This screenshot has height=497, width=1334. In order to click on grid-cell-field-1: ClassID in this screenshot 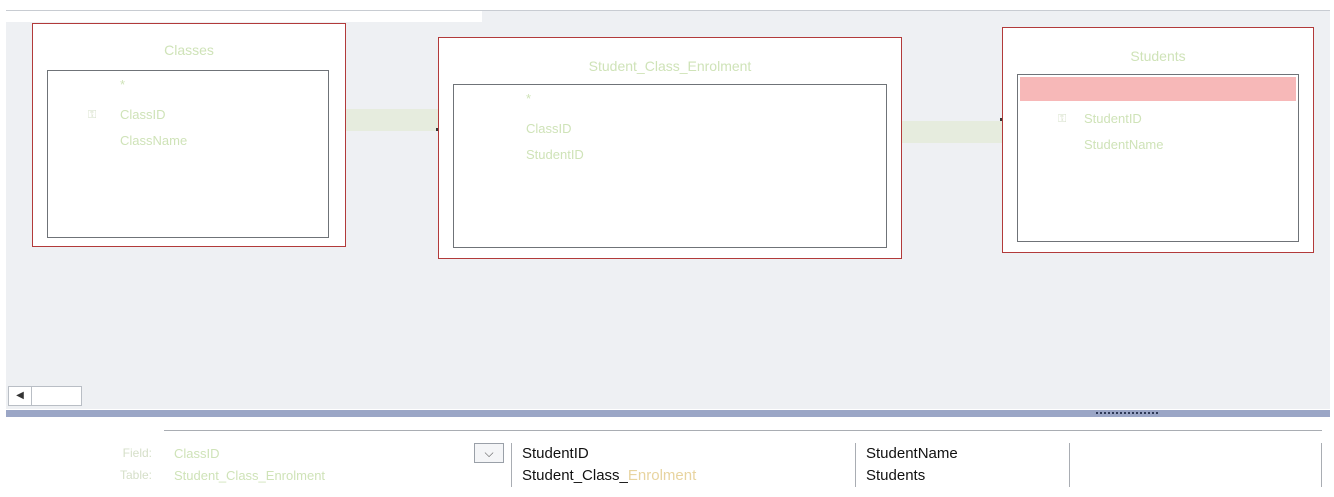, I will do `click(338, 454)`.